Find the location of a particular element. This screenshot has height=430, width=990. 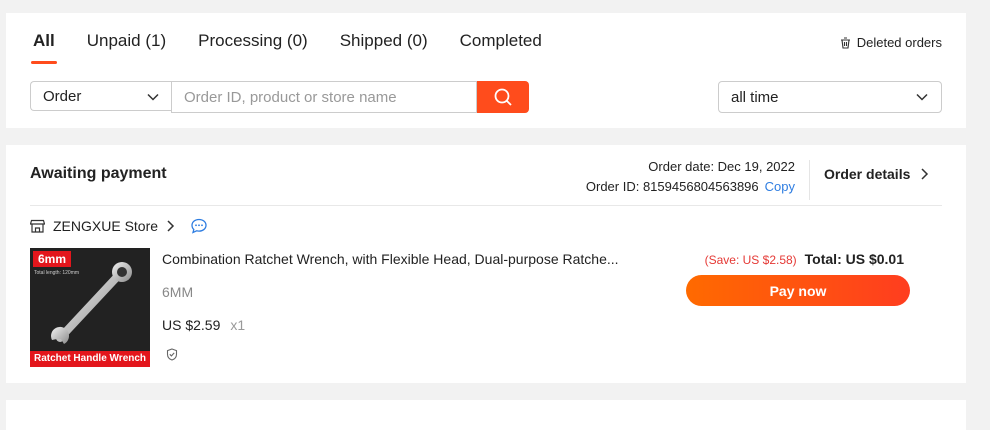

tab-processing: Processing (0) is located at coordinates (253, 41).